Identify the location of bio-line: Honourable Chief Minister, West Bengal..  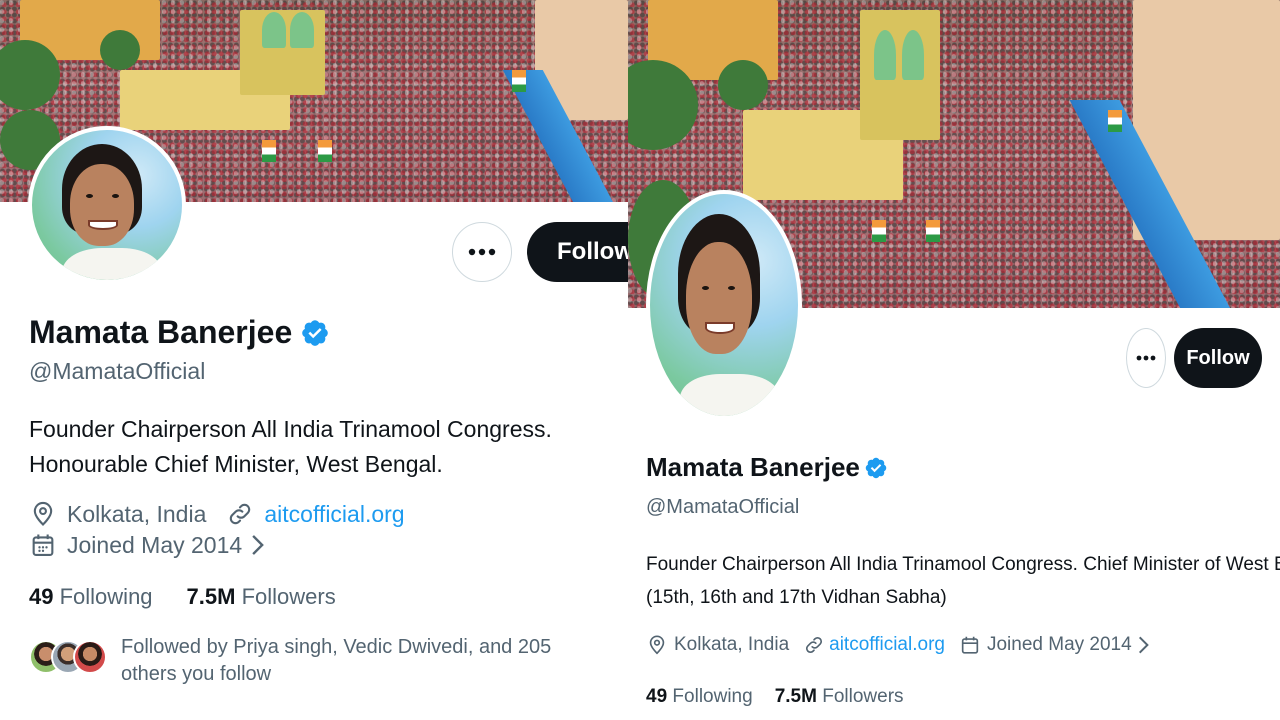
(236, 464).